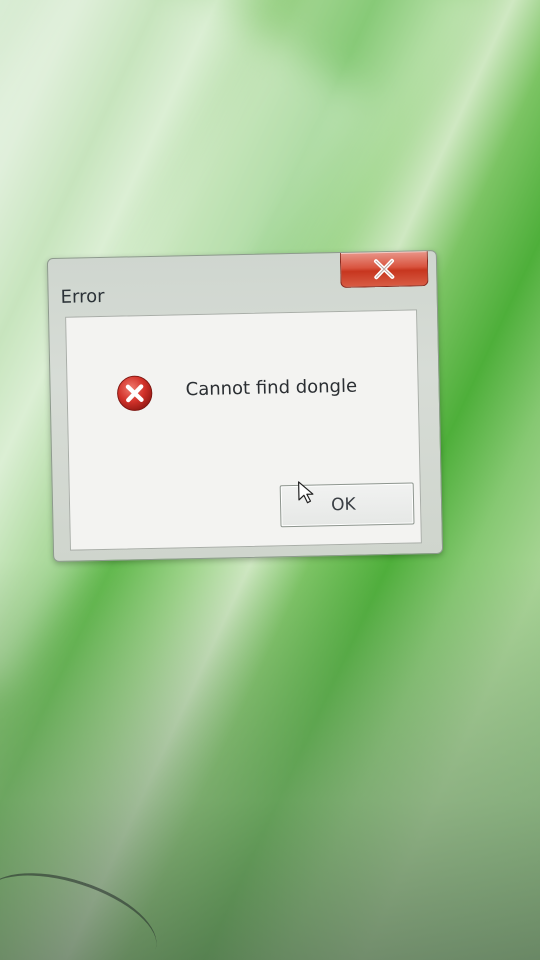 The height and width of the screenshot is (960, 540). What do you see at coordinates (343, 505) in the screenshot?
I see `ok-button-label: OK` at bounding box center [343, 505].